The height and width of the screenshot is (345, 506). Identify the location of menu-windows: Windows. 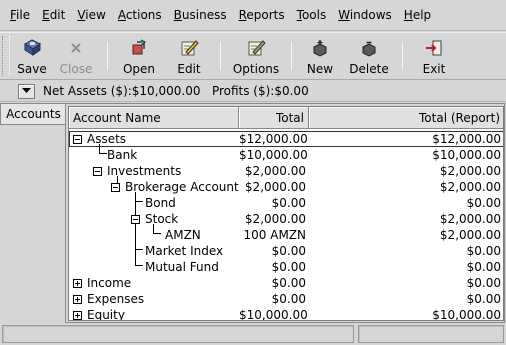
(365, 15).